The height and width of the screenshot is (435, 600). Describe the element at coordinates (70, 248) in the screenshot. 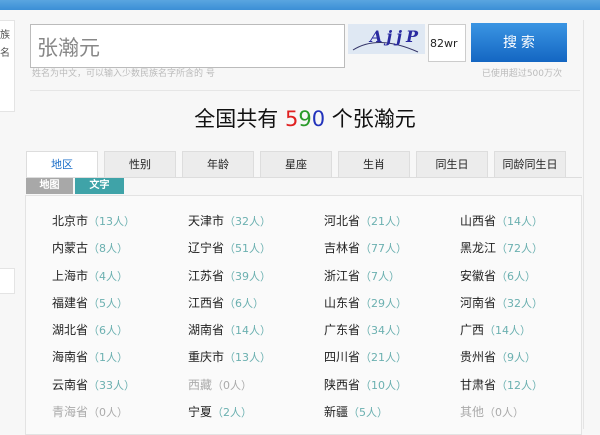

I see `region-name: 内蒙古` at that location.